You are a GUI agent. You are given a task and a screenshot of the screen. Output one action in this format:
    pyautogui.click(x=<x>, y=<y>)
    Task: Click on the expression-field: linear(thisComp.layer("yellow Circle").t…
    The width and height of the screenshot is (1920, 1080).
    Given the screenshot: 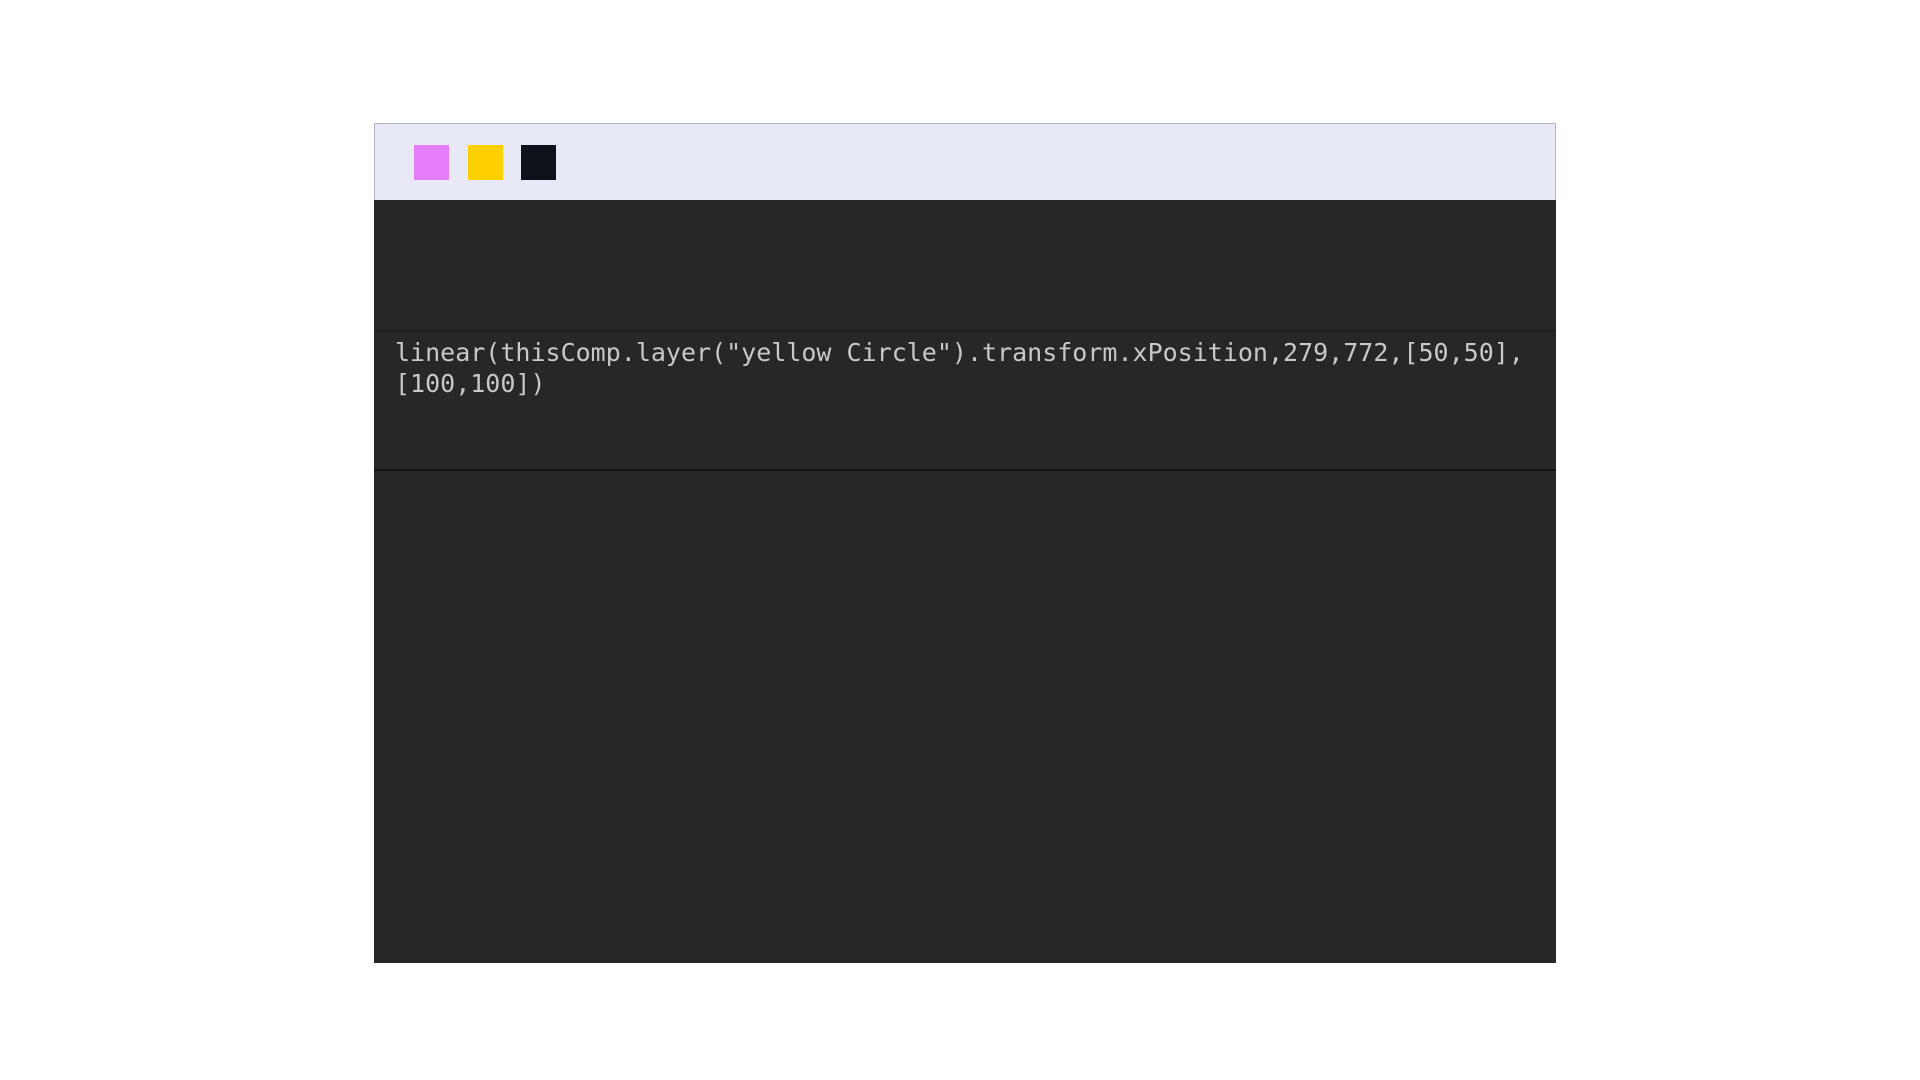 What is the action you would take?
    pyautogui.click(x=965, y=400)
    